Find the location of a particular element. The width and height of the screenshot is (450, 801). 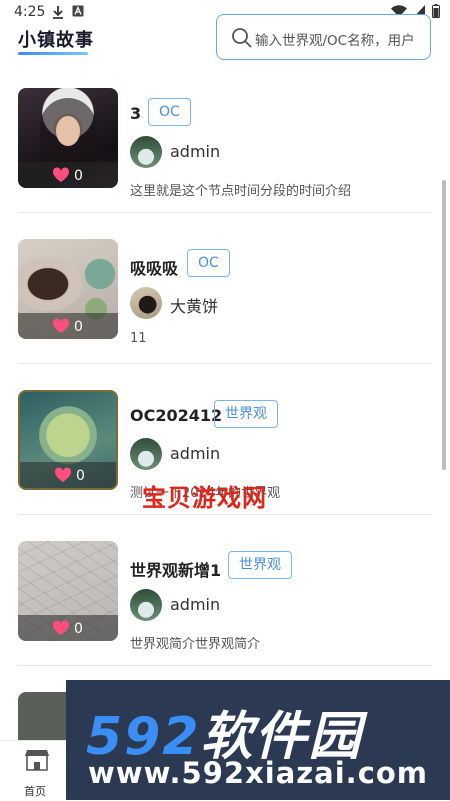

brand-underline is located at coordinates (53, 53).